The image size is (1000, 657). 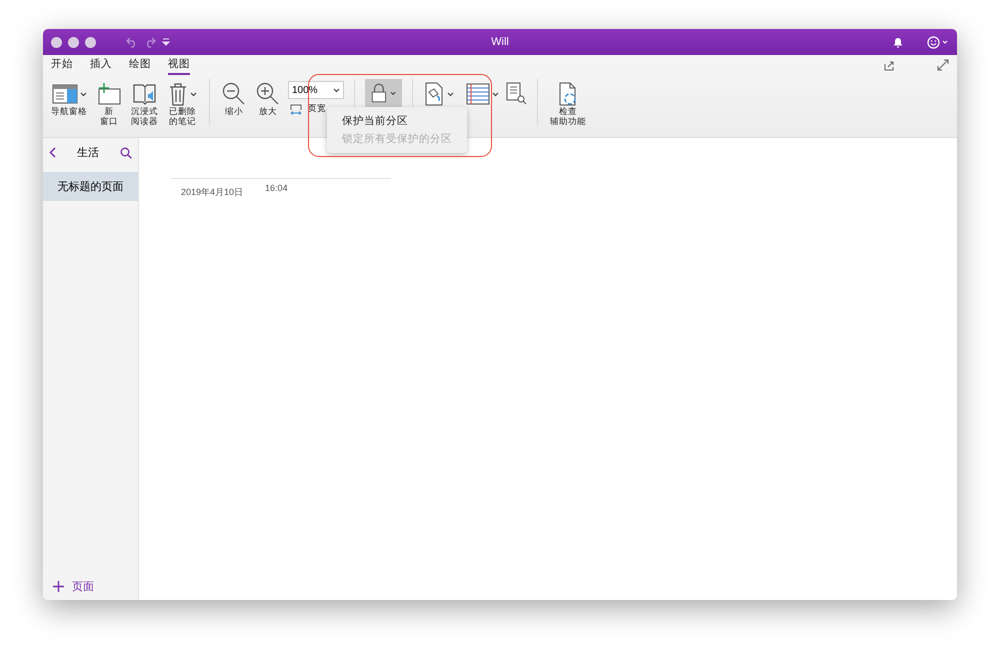 What do you see at coordinates (109, 94) in the screenshot?
I see `new-window-icon` at bounding box center [109, 94].